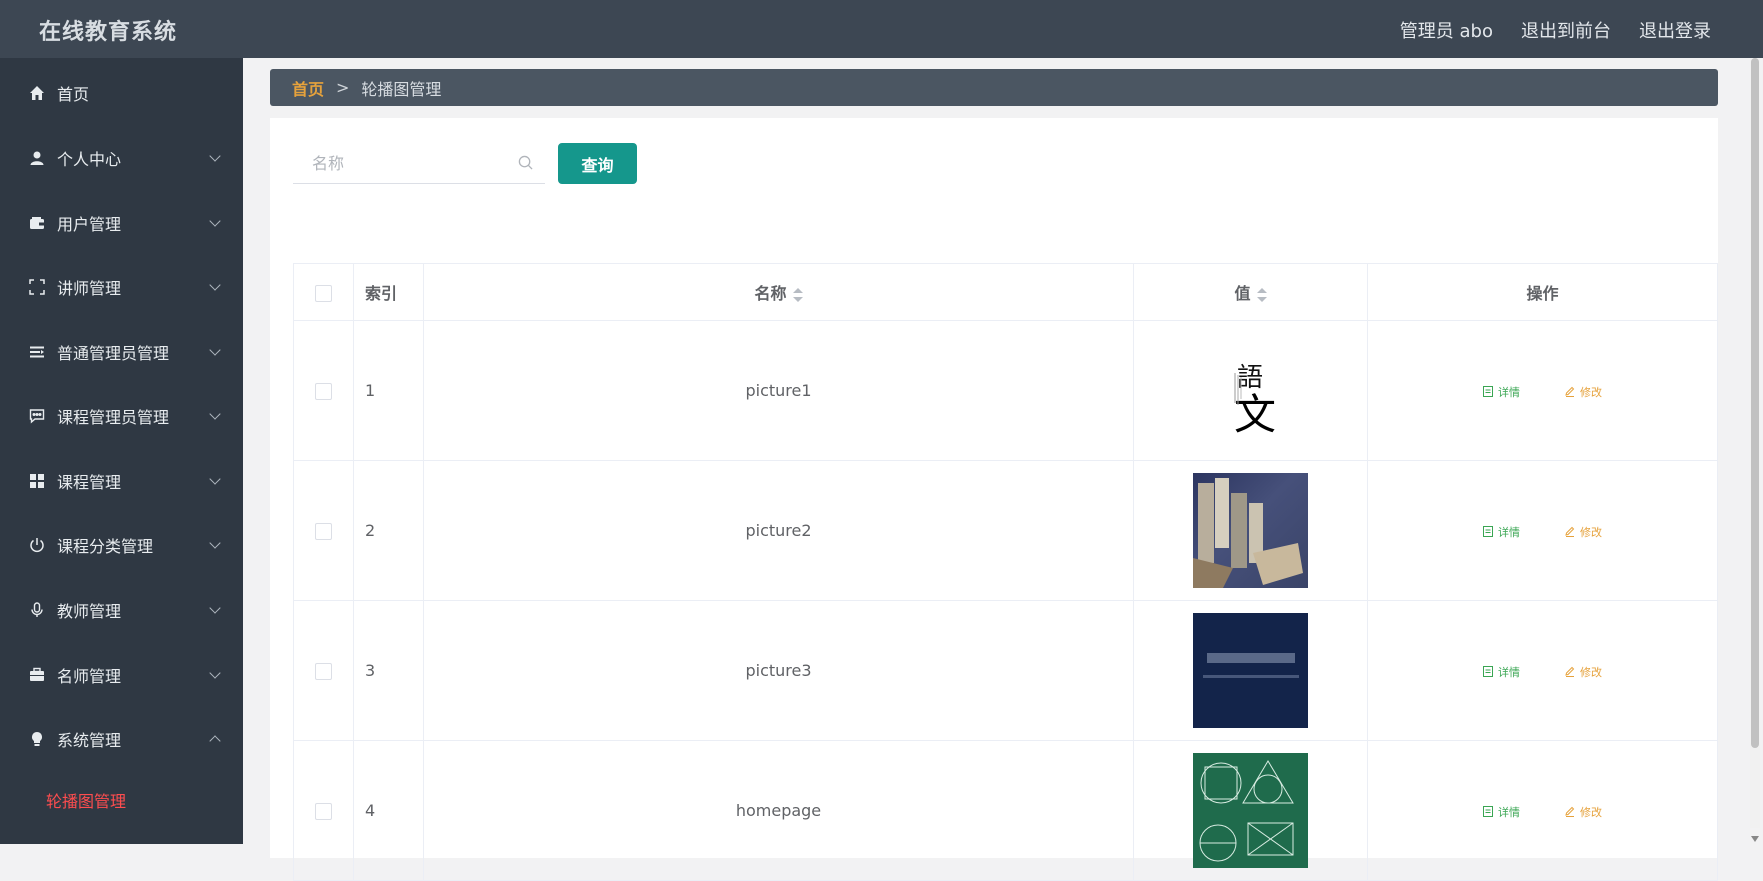 The image size is (1763, 881). Describe the element at coordinates (388, 670) in the screenshot. I see `row-index: 3` at that location.